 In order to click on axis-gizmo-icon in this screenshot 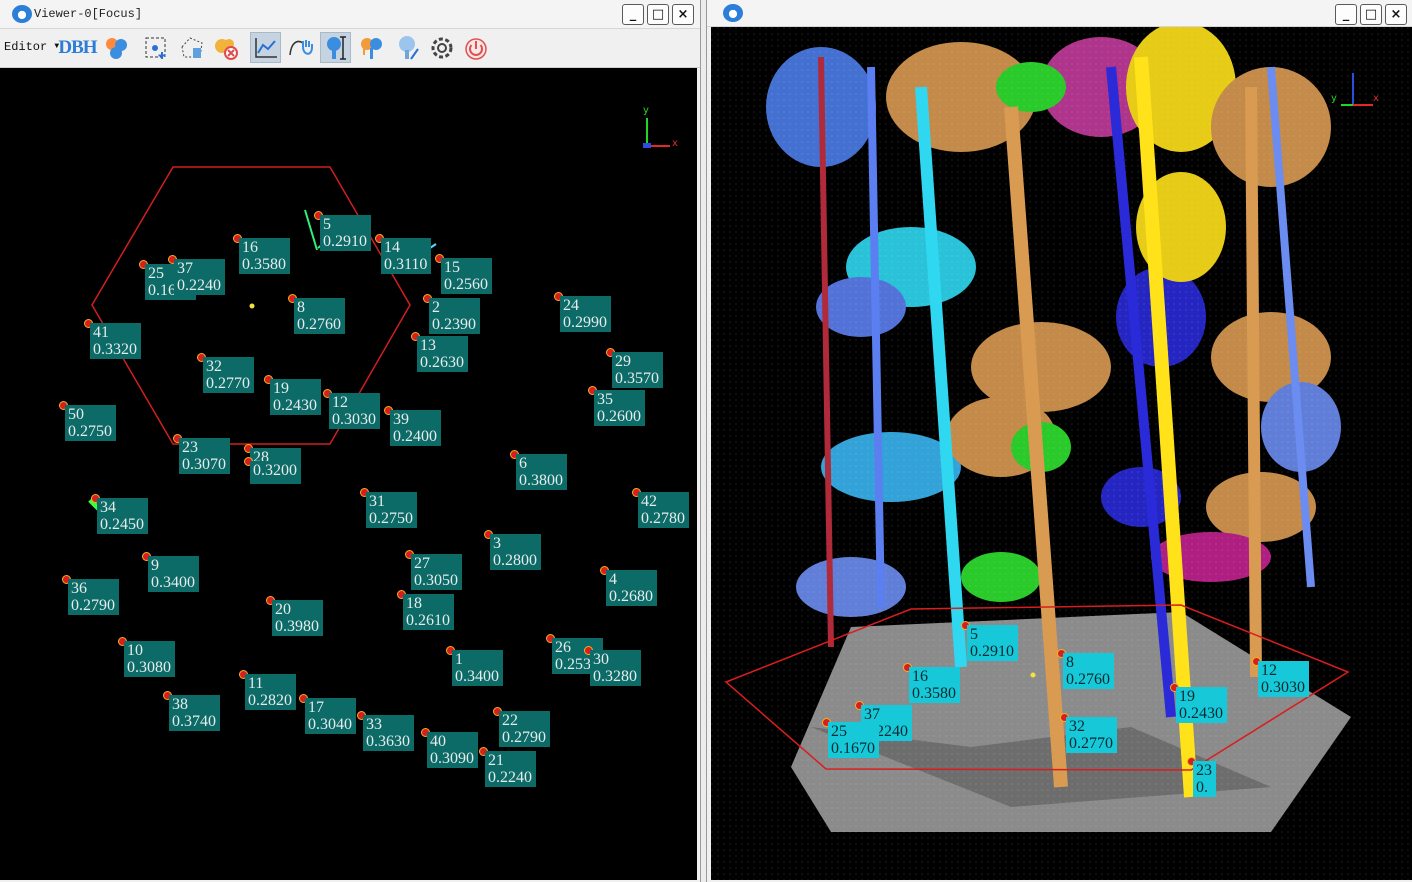, I will do `click(1357, 89)`.